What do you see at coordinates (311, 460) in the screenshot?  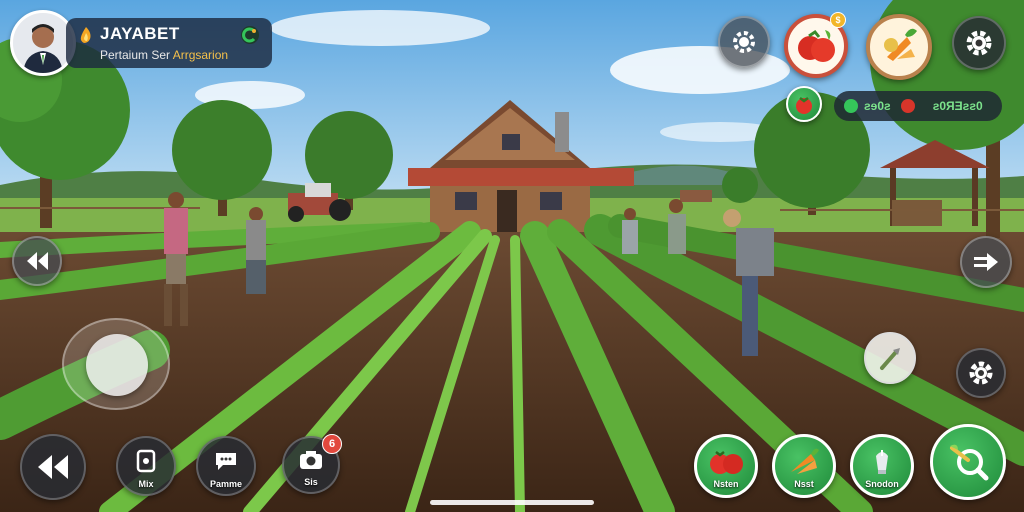 I see `camera-icon` at bounding box center [311, 460].